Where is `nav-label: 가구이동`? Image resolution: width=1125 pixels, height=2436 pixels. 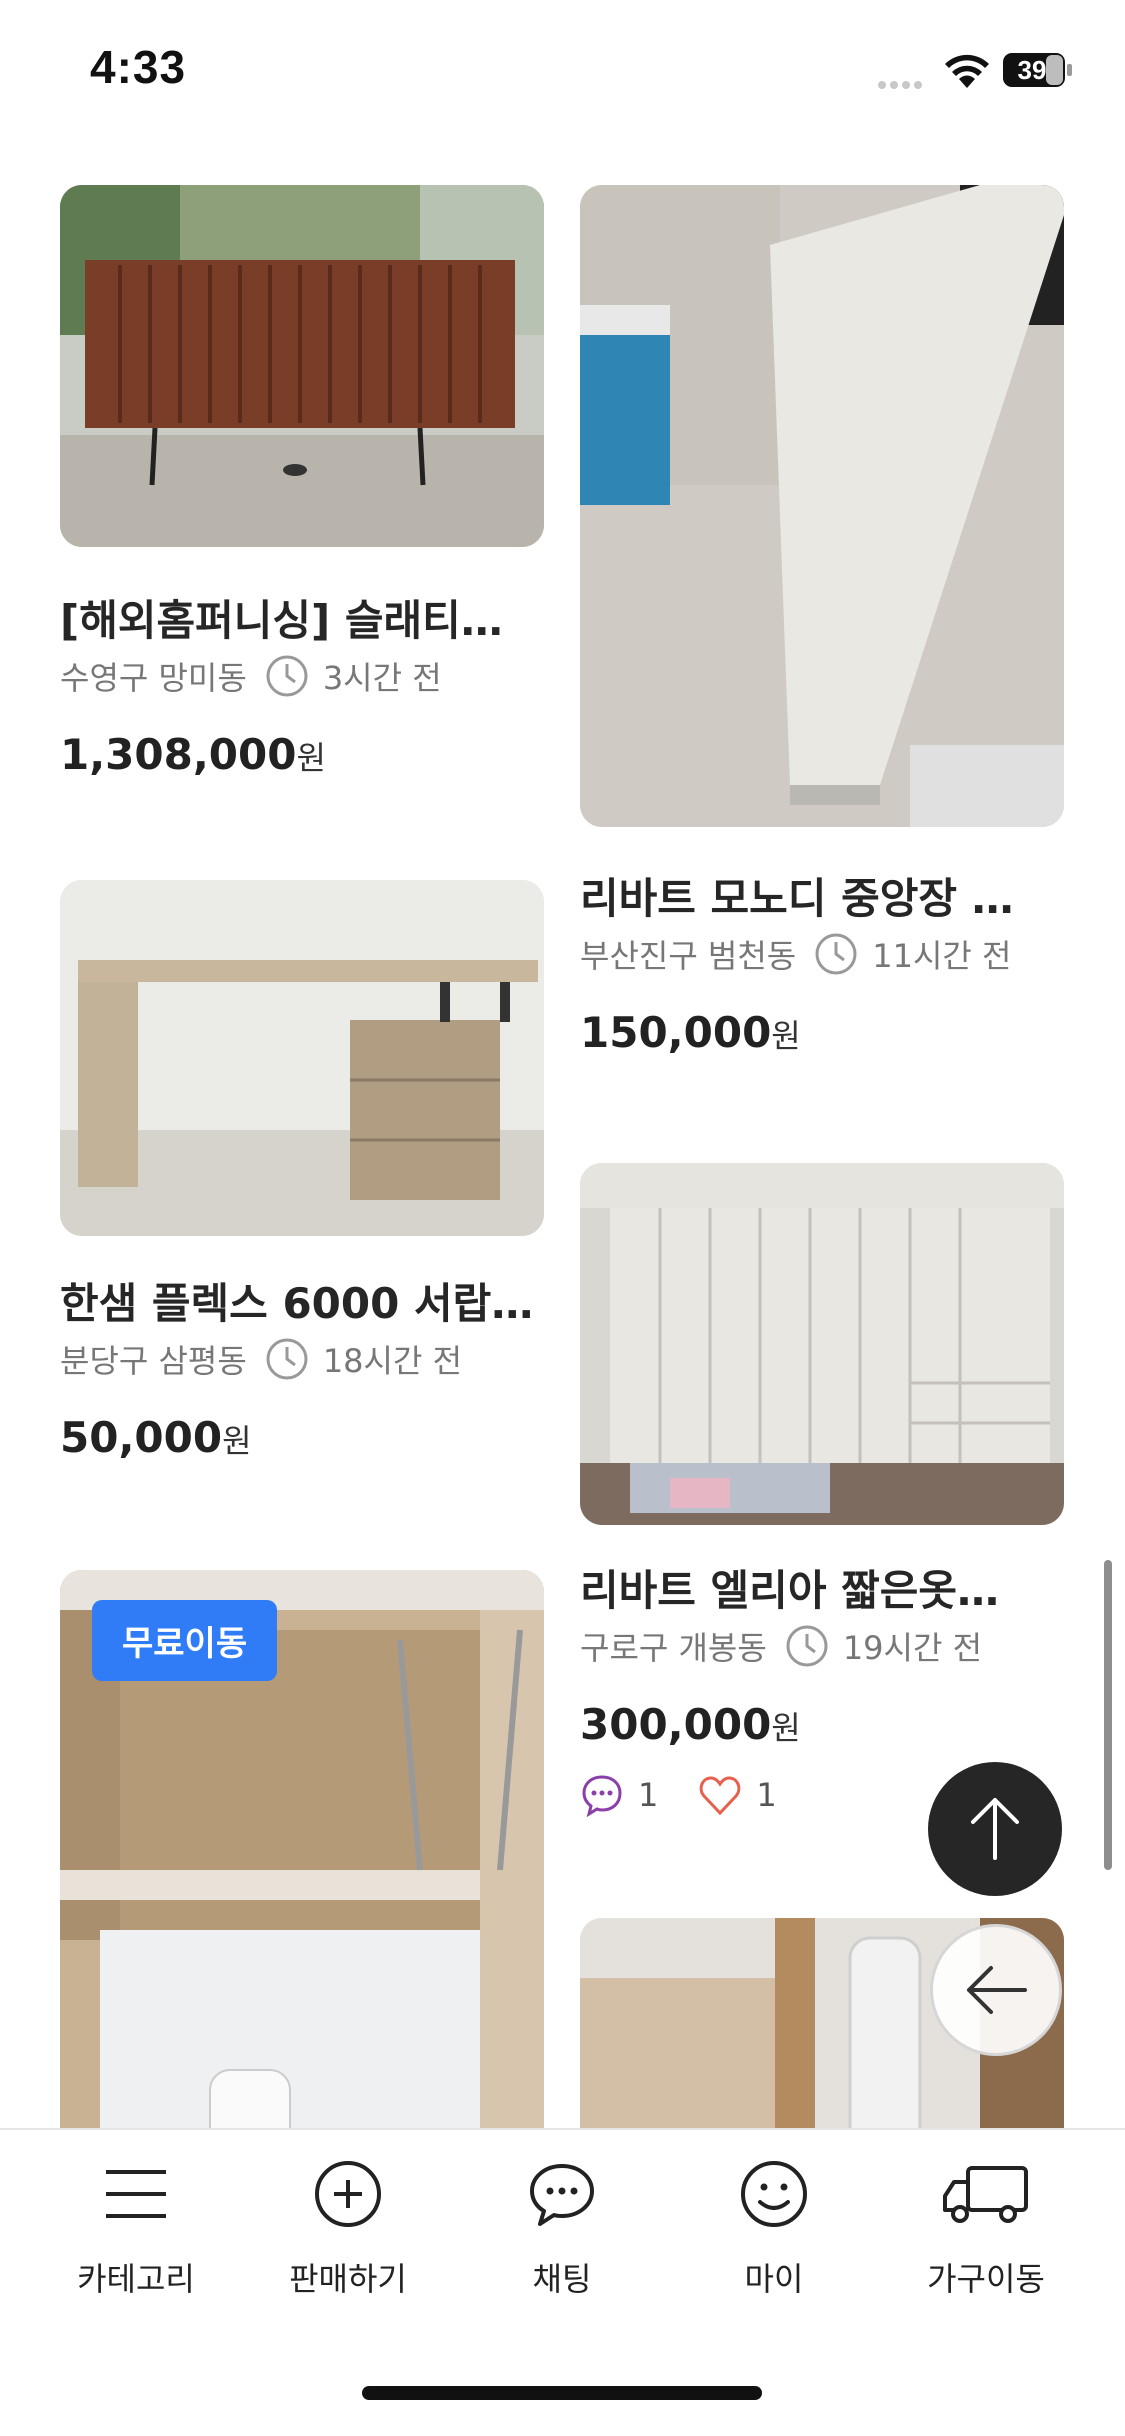
nav-label: 가구이동 is located at coordinates (986, 2279).